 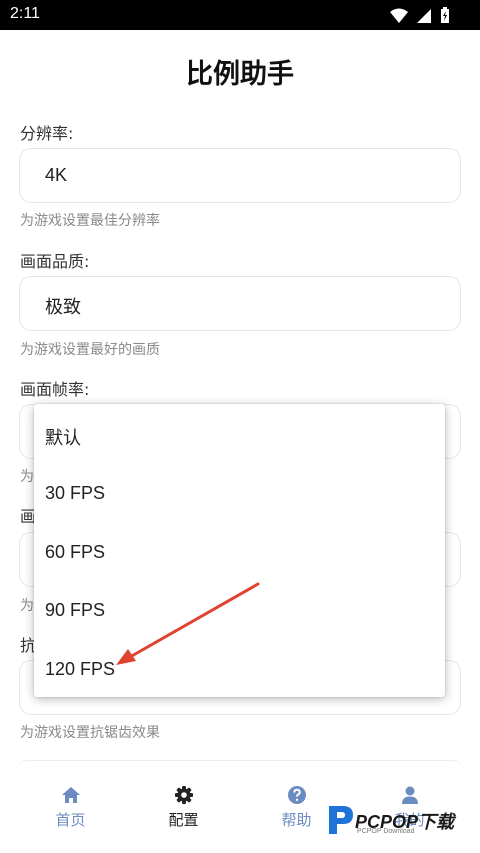 What do you see at coordinates (63, 437) in the screenshot?
I see `dropdown-option-default: 默认` at bounding box center [63, 437].